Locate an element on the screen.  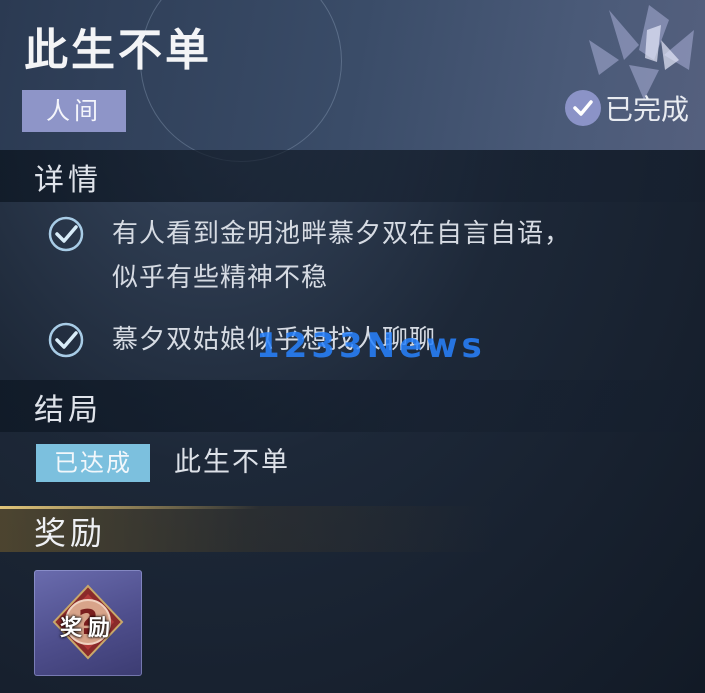
watermark-text: 1233News is located at coordinates (371, 346).